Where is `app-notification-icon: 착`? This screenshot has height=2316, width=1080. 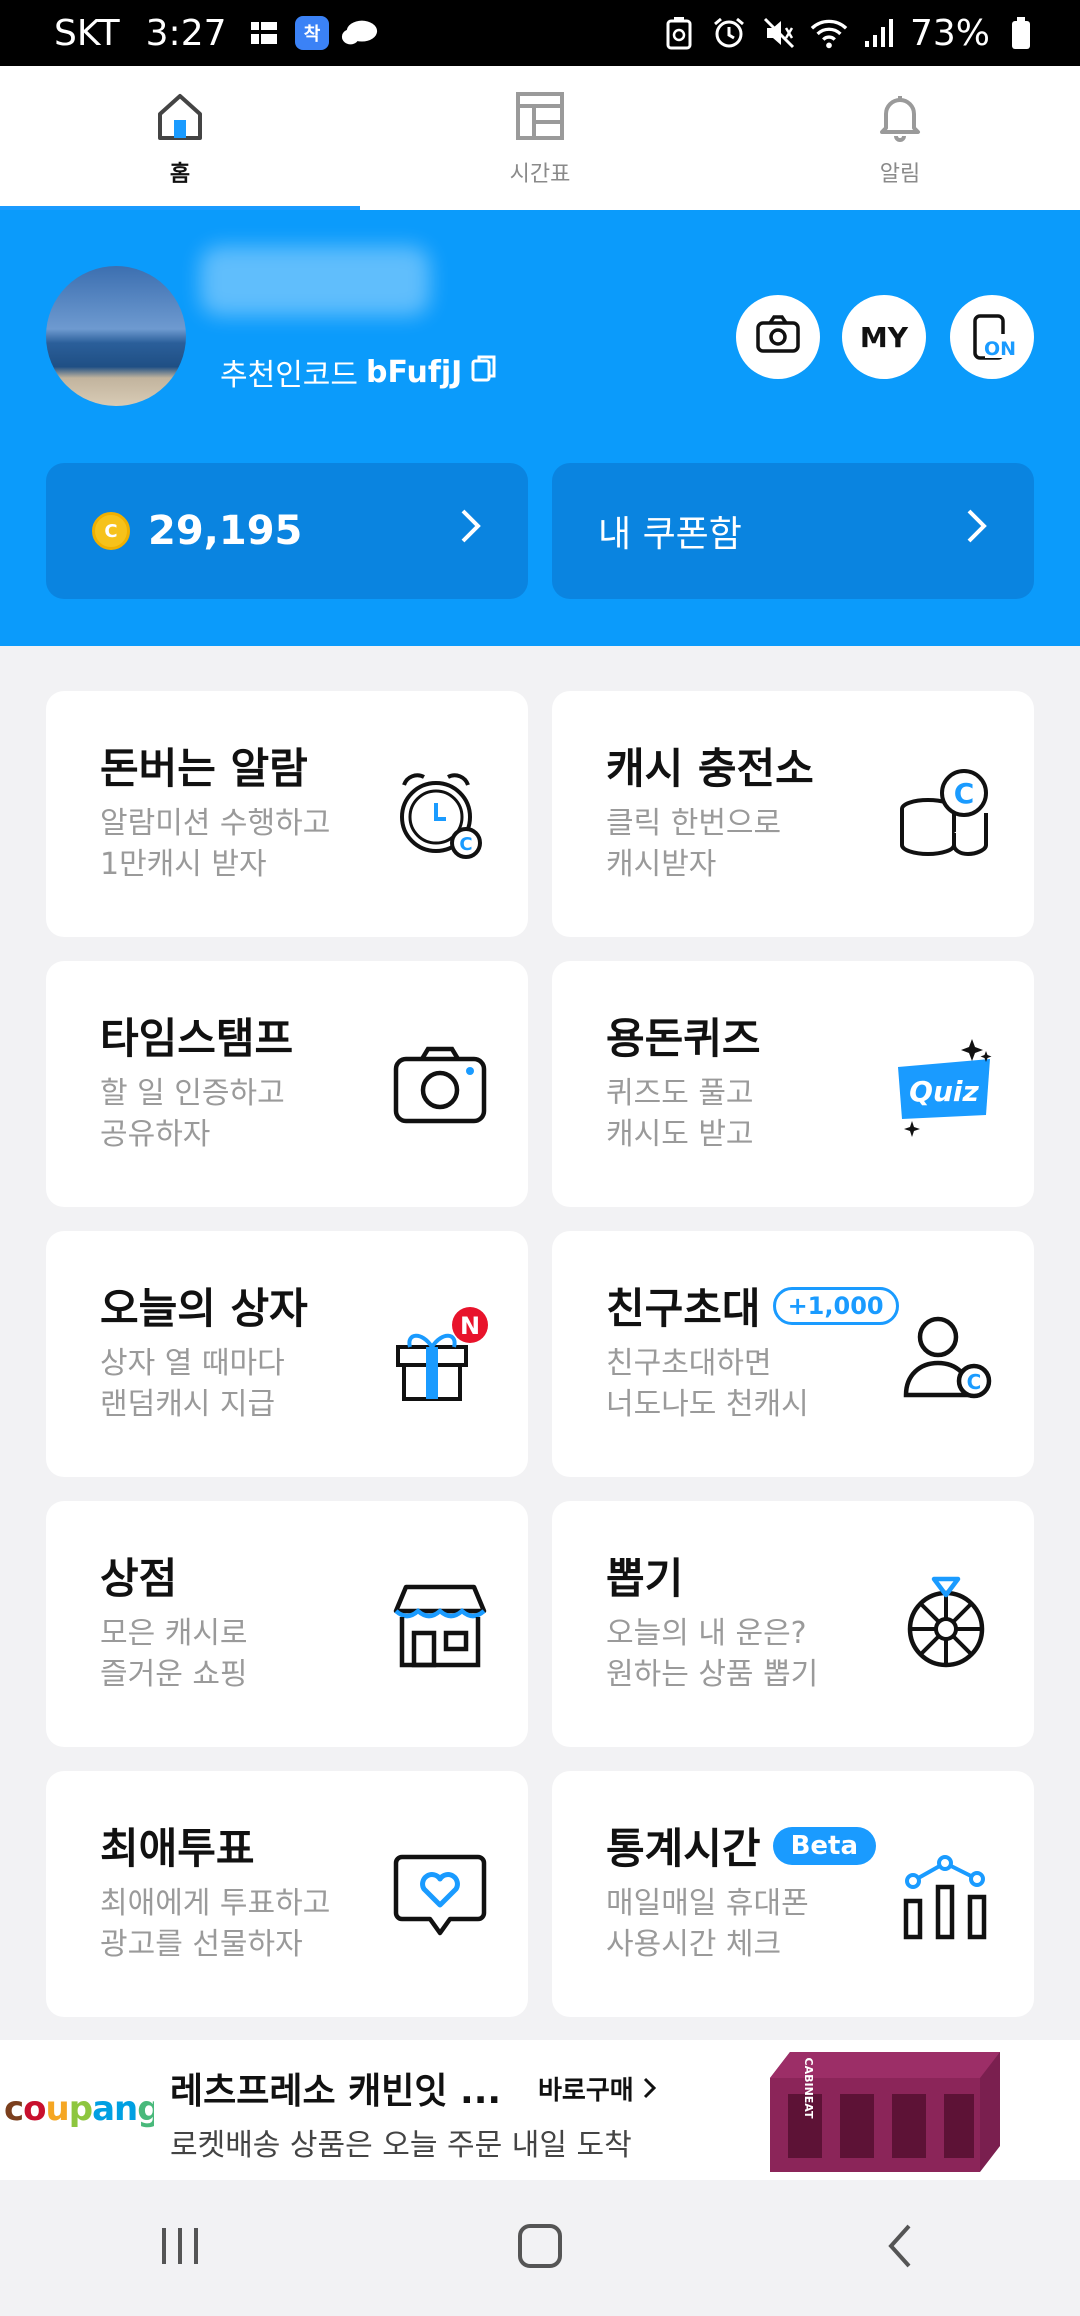
app-notification-icon: 착 is located at coordinates (312, 33).